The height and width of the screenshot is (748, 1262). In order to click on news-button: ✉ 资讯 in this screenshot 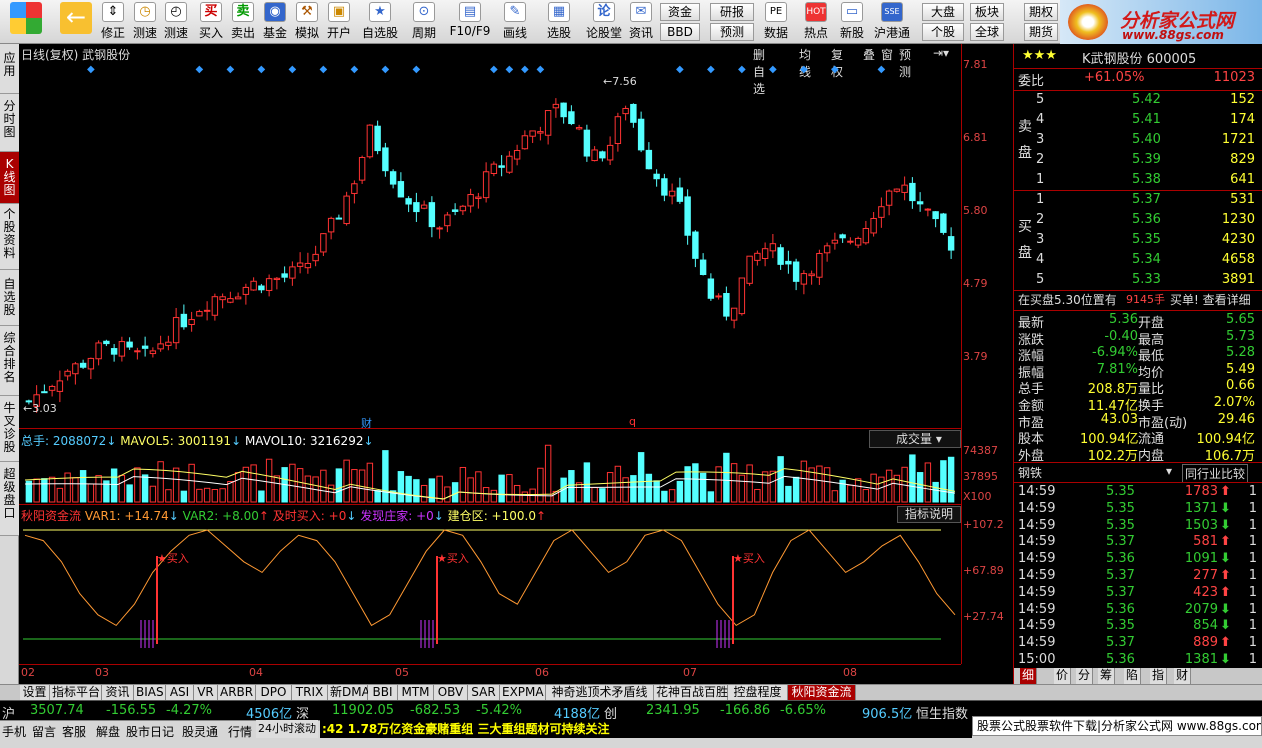, I will do `click(641, 22)`.